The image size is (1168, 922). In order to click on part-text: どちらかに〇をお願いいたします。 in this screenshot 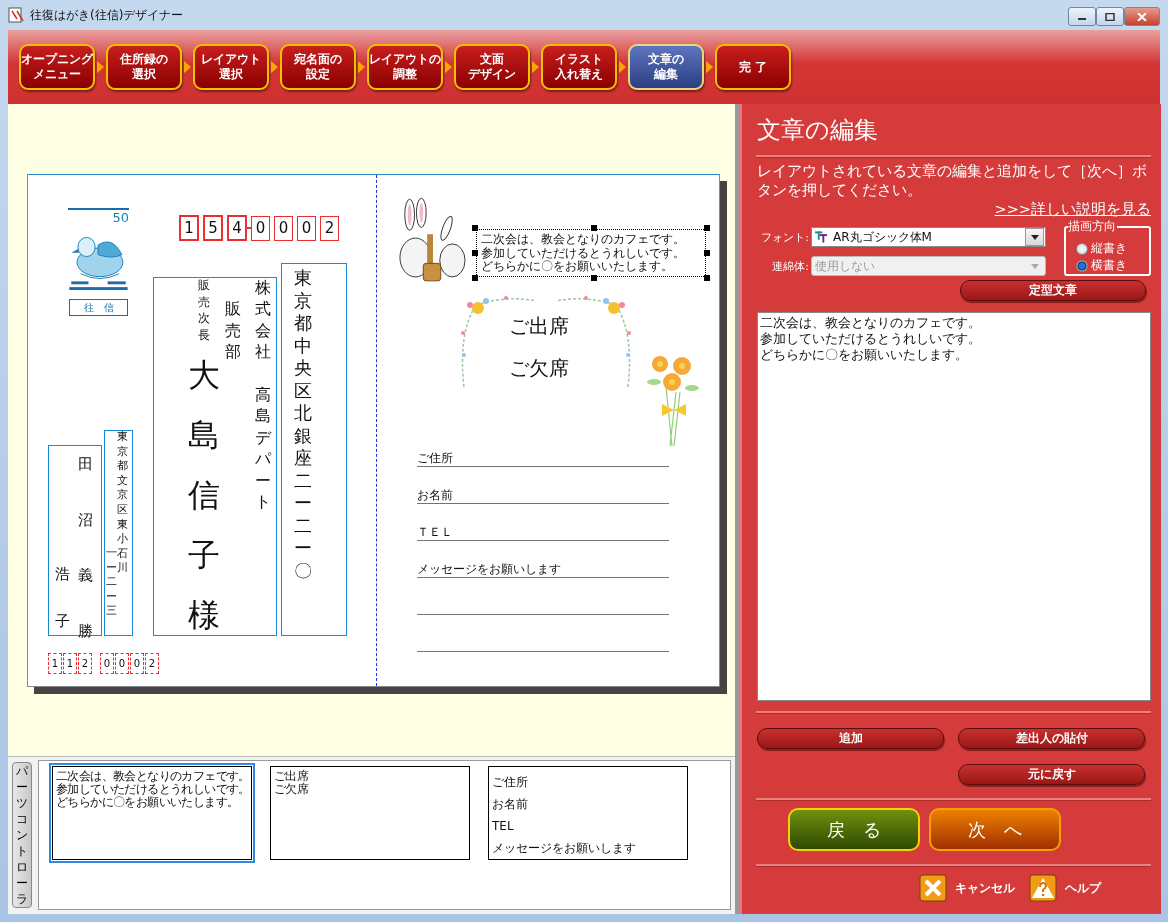, I will do `click(148, 802)`.